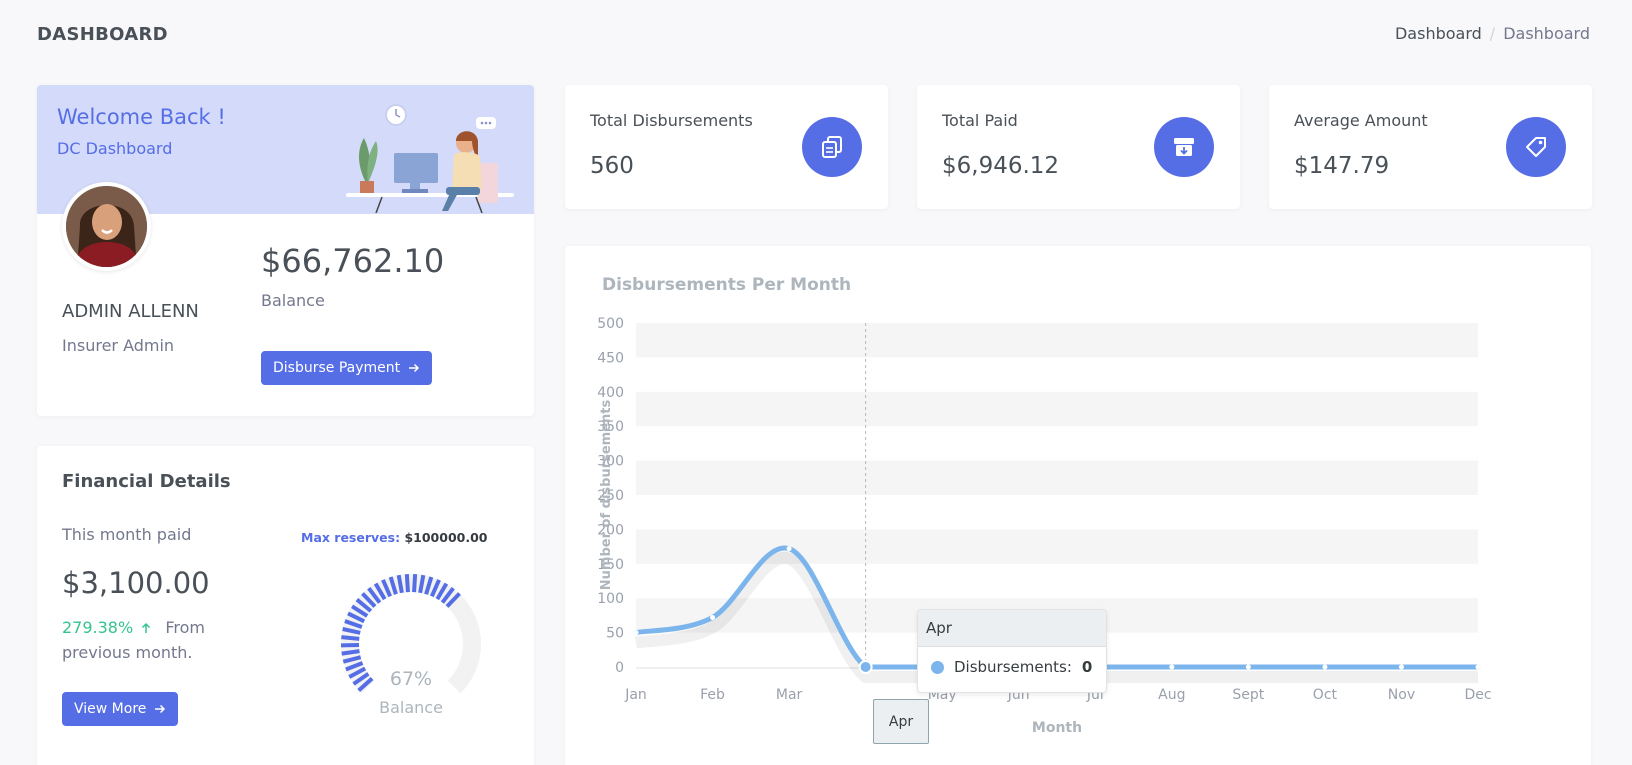 The height and width of the screenshot is (765, 1632). Describe the element at coordinates (98, 627) in the screenshot. I see `change-percent: 279.38%` at that location.